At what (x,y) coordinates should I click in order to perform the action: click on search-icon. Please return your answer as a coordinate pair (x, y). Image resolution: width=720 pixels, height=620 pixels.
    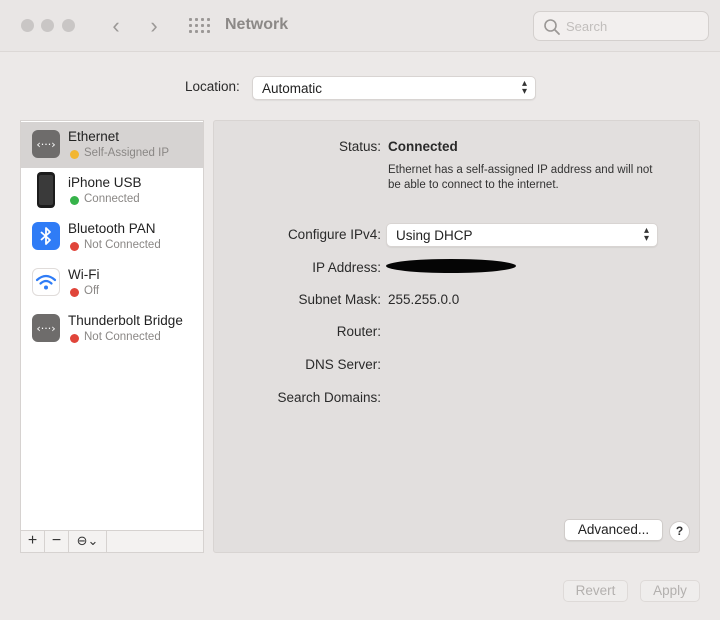
    Looking at the image, I should click on (552, 27).